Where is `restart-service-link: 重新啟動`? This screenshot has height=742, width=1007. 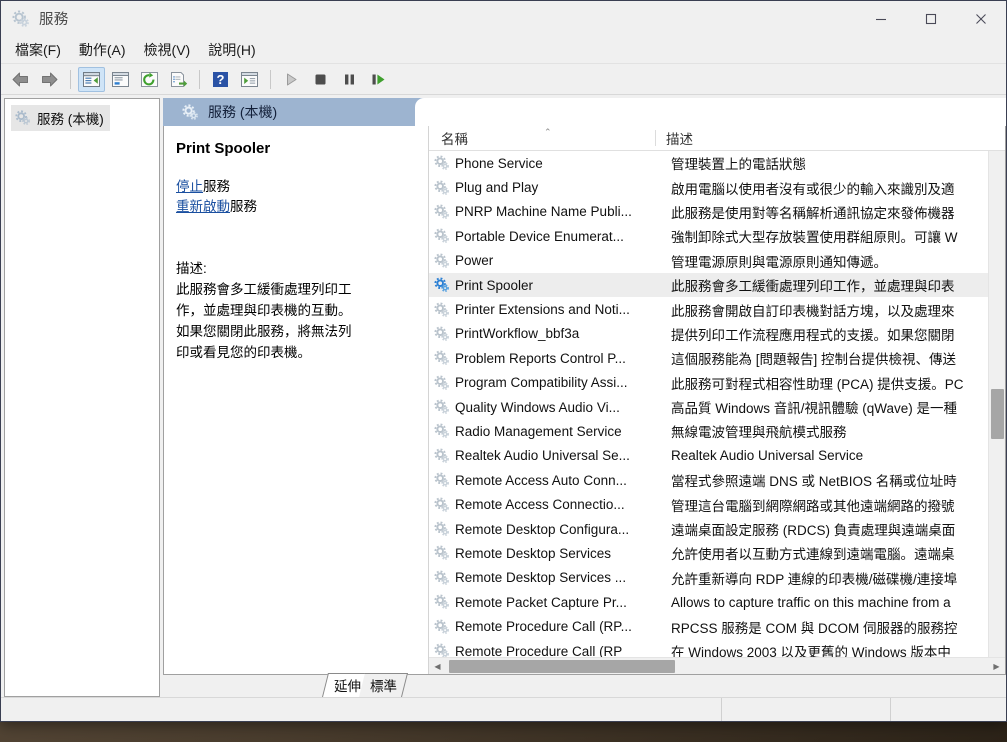 restart-service-link: 重新啟動 is located at coordinates (203, 206).